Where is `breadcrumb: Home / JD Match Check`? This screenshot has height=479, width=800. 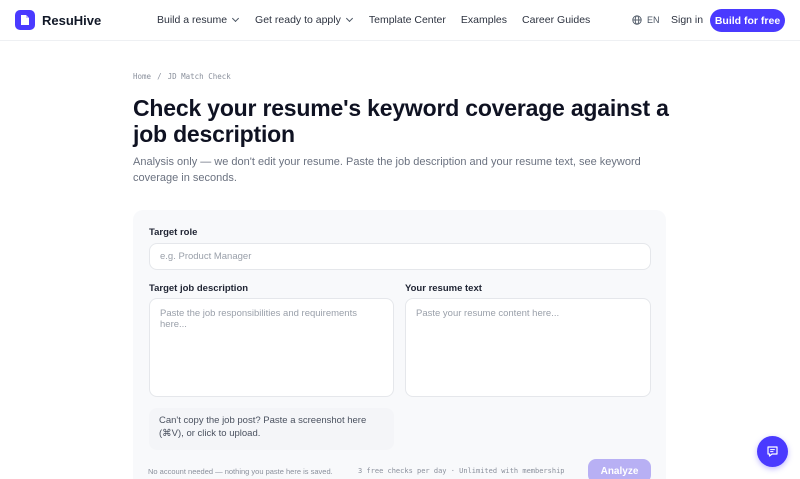
breadcrumb: Home / JD Match Check is located at coordinates (182, 76).